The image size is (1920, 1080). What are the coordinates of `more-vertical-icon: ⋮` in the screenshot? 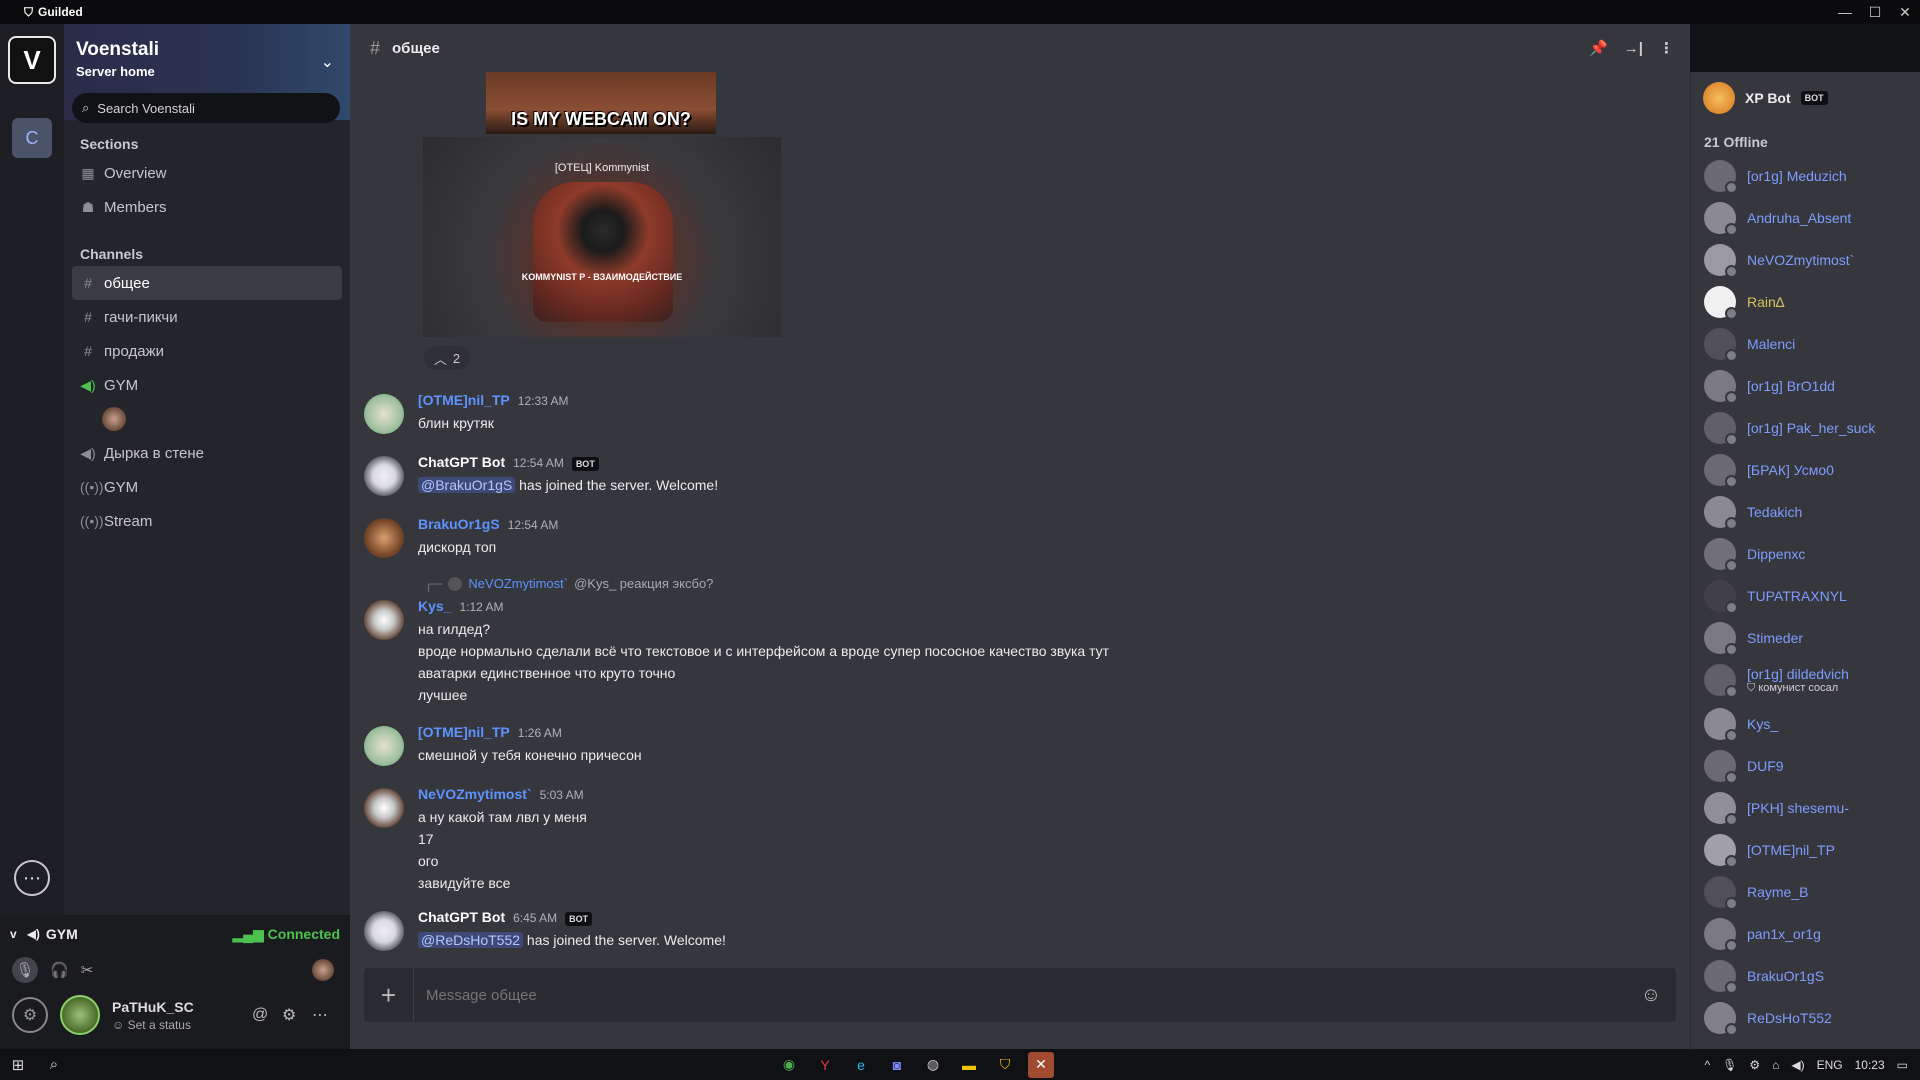 It's located at (1666, 48).